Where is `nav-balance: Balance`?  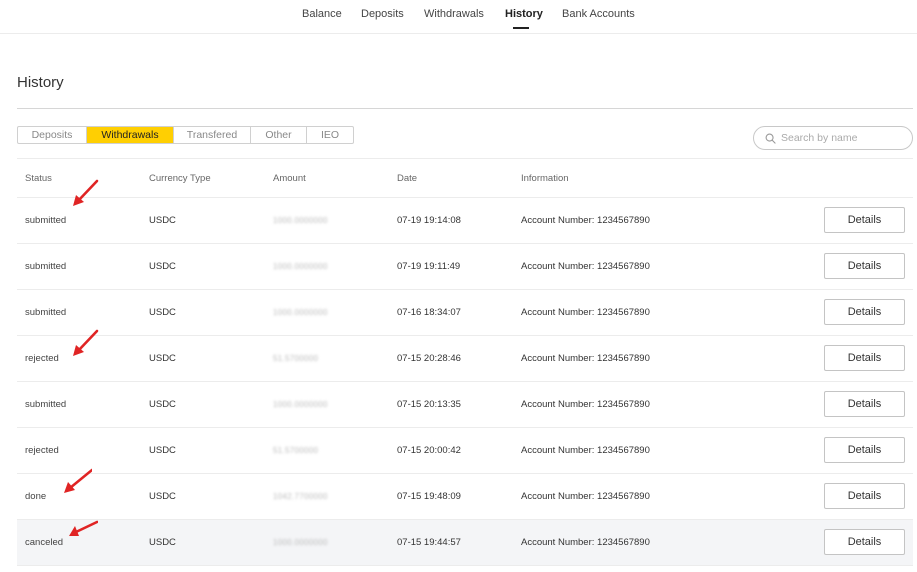 nav-balance: Balance is located at coordinates (322, 14).